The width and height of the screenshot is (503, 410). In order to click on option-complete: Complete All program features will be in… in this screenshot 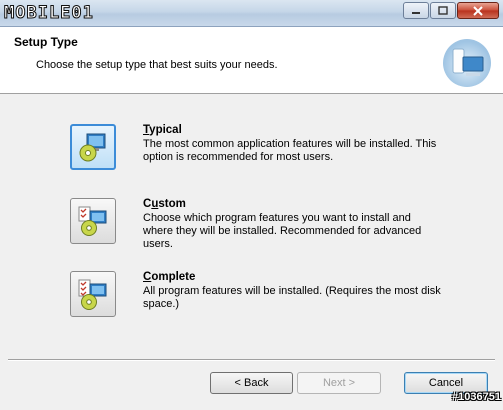, I will do `click(255, 294)`.